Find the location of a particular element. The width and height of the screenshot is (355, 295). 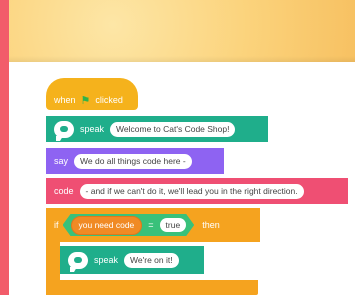

speak-text-input: Welcome to Cat's Code Shop! is located at coordinates (173, 129).